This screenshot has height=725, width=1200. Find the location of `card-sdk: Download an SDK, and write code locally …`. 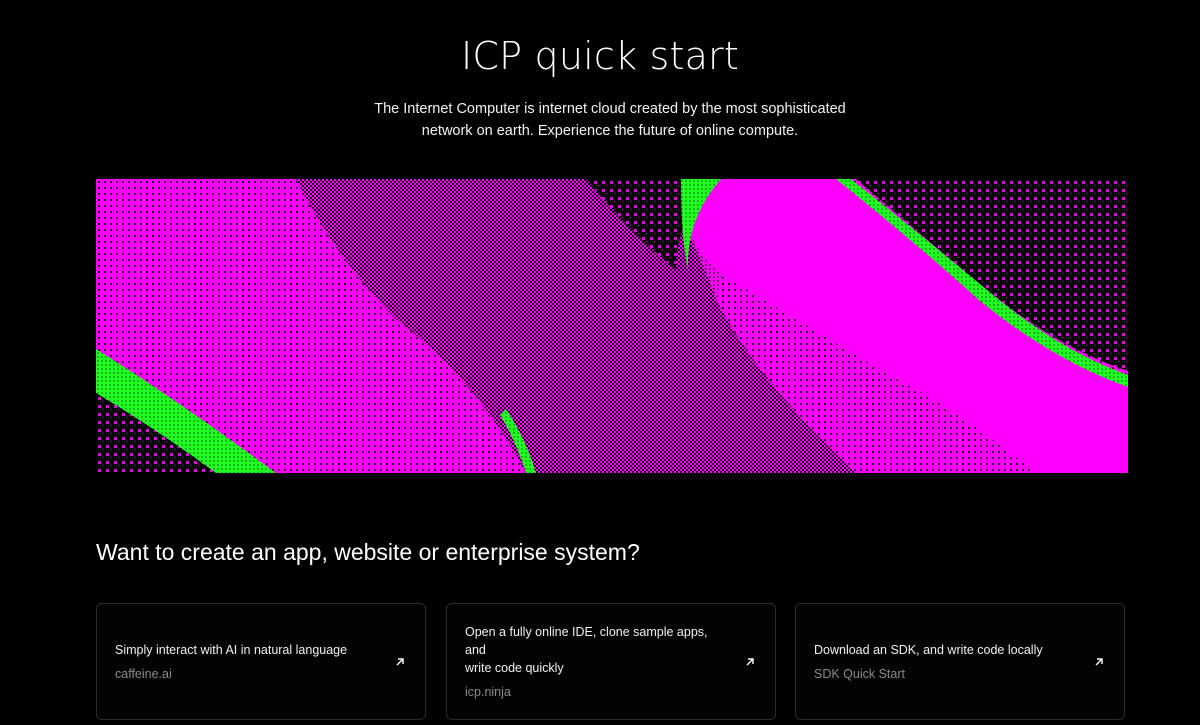

card-sdk: Download an SDK, and write code locally … is located at coordinates (960, 661).